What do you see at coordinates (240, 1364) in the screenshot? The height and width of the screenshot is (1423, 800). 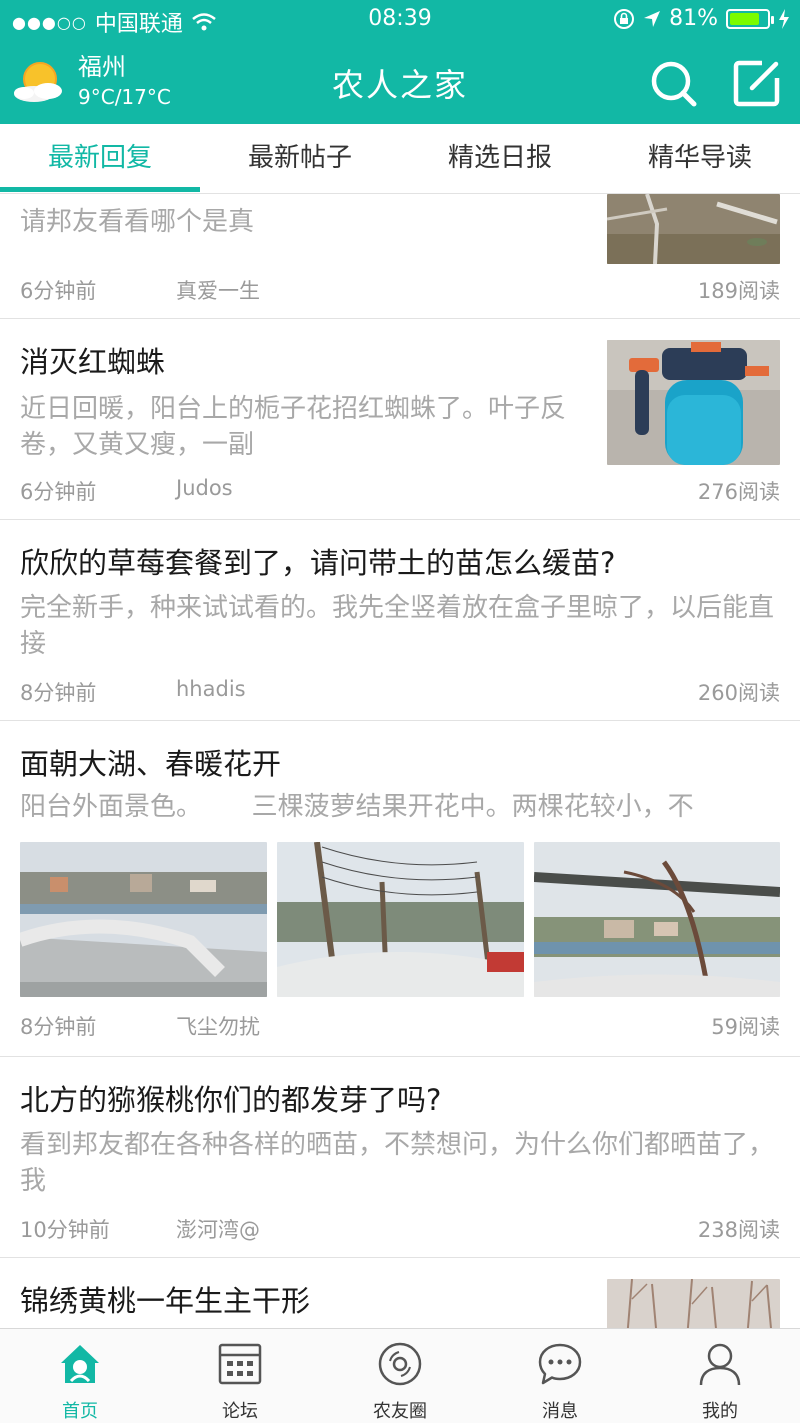 I see `calendar-icon` at bounding box center [240, 1364].